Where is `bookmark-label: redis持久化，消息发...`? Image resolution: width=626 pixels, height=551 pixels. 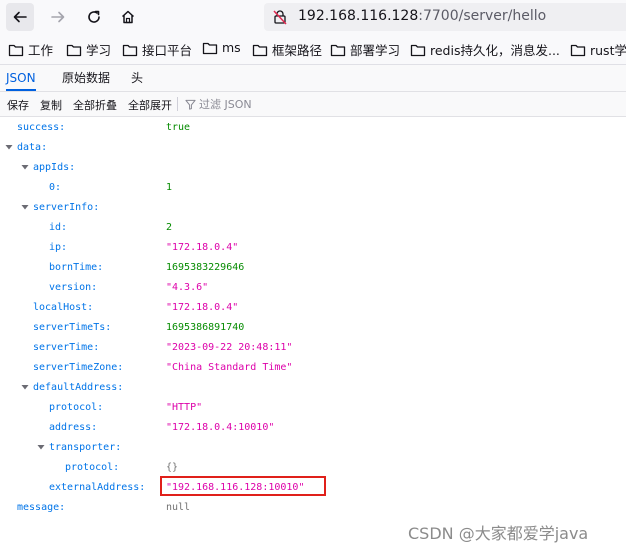 bookmark-label: redis持久化，消息发... is located at coordinates (495, 50).